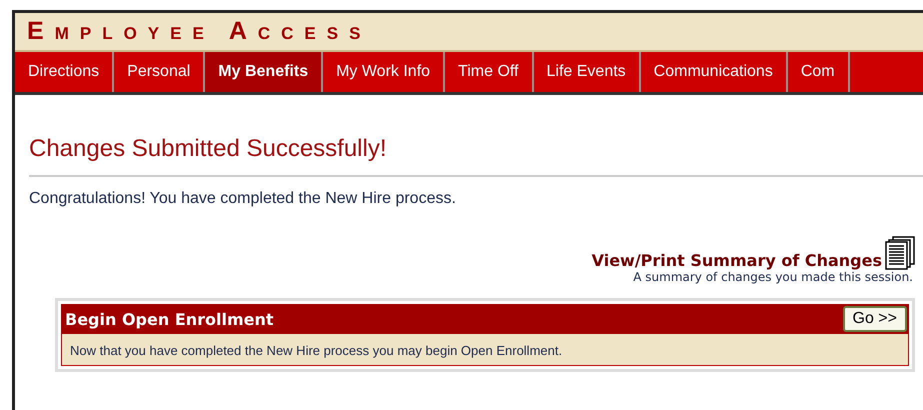 The width and height of the screenshot is (923, 410). I want to click on nav-tab: Com, so click(819, 72).